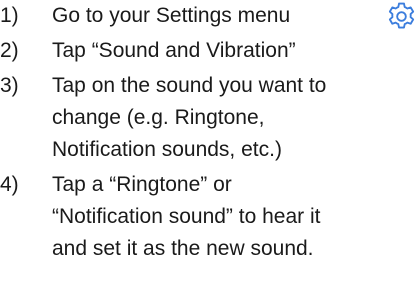 This screenshot has width=418, height=307. I want to click on step-number: 4), so click(9, 184).